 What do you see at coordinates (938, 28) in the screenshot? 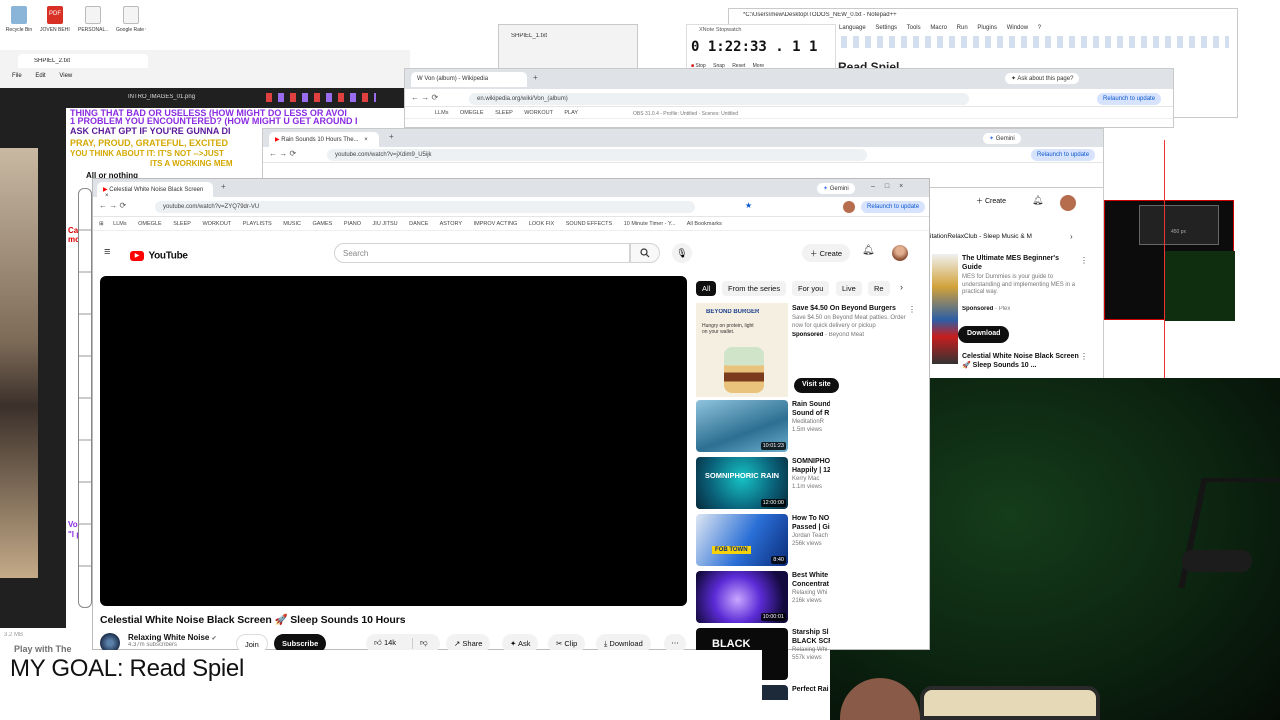
I see `menu-macro: Macro` at bounding box center [938, 28].